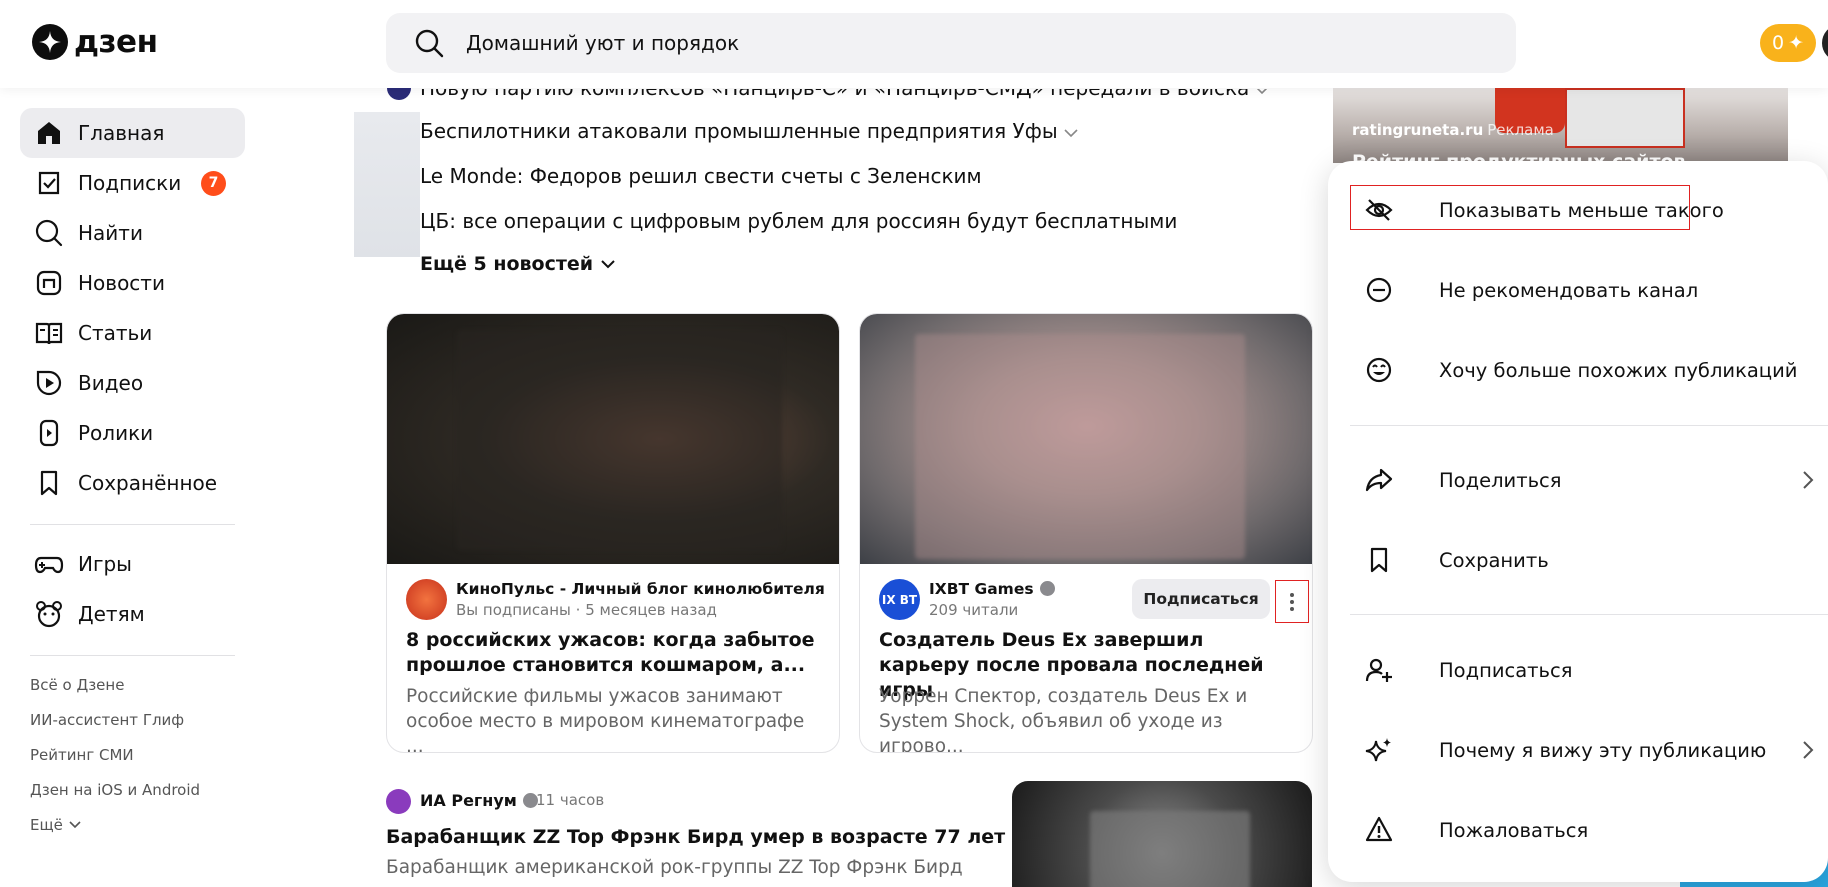 The width and height of the screenshot is (1828, 887). What do you see at coordinates (46, 825) in the screenshot?
I see `footer-more-label: Ещё` at bounding box center [46, 825].